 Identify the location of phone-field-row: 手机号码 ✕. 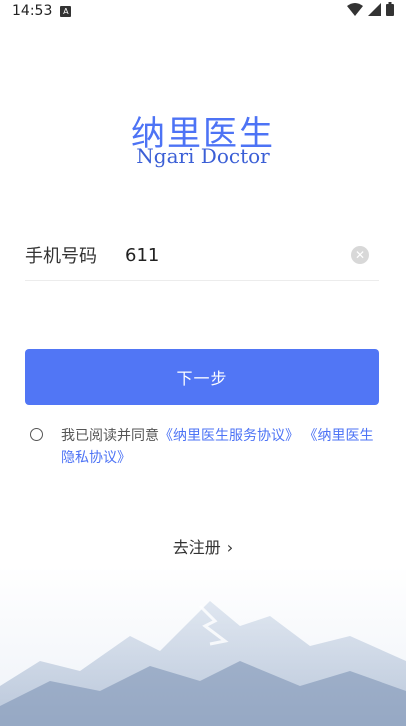
(202, 255).